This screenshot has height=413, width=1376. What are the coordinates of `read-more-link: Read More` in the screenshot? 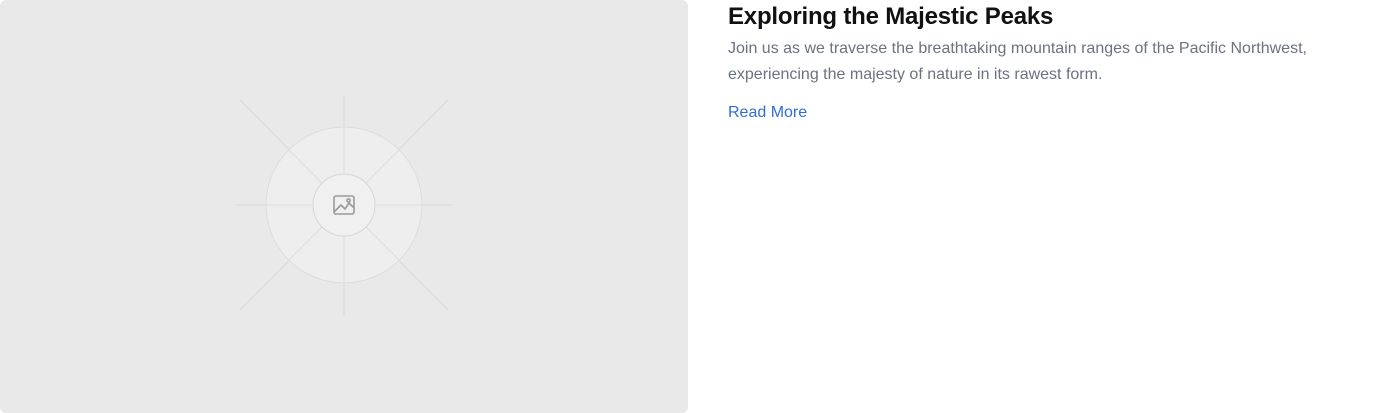 It's located at (767, 113).